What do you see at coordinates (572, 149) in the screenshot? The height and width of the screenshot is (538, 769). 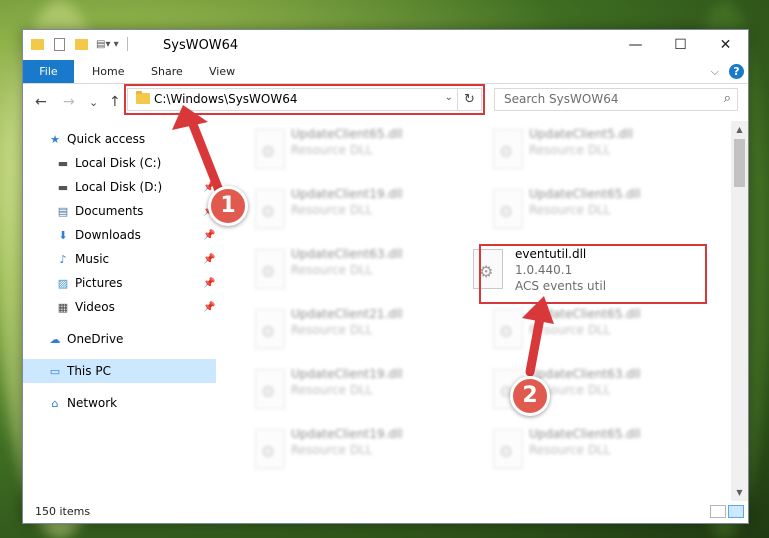 I see `file-item: ⚙ UpdateClient5.dll Resource DLL` at bounding box center [572, 149].